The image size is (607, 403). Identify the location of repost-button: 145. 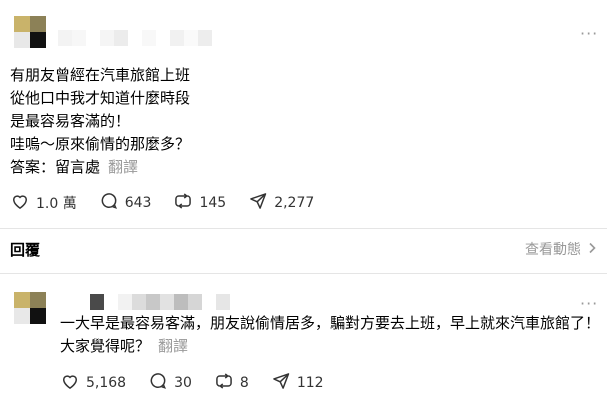
(199, 203).